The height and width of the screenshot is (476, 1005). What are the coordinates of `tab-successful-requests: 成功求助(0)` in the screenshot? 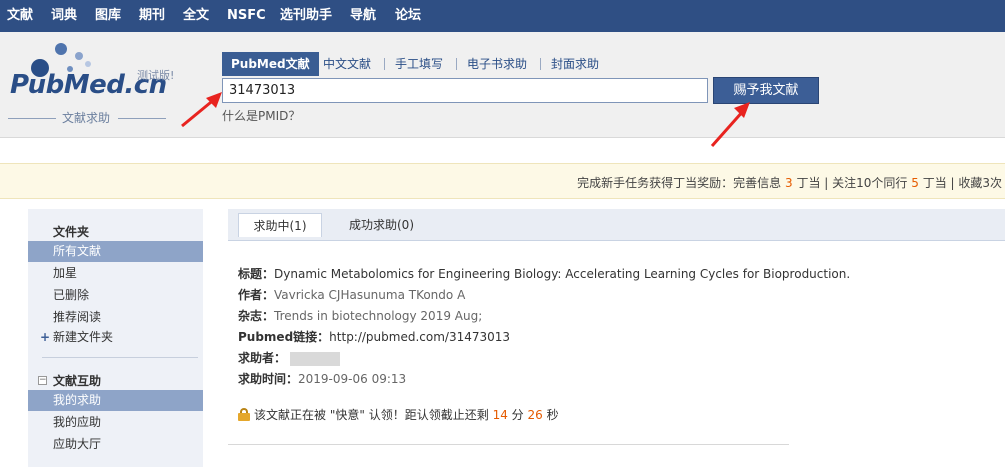 It's located at (381, 225).